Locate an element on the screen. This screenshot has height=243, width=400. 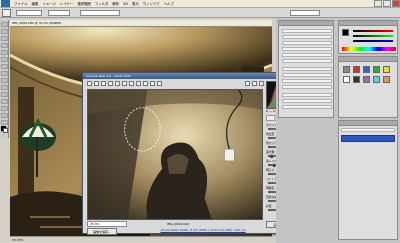
type-tool-icon is located at coordinates (4, 122).